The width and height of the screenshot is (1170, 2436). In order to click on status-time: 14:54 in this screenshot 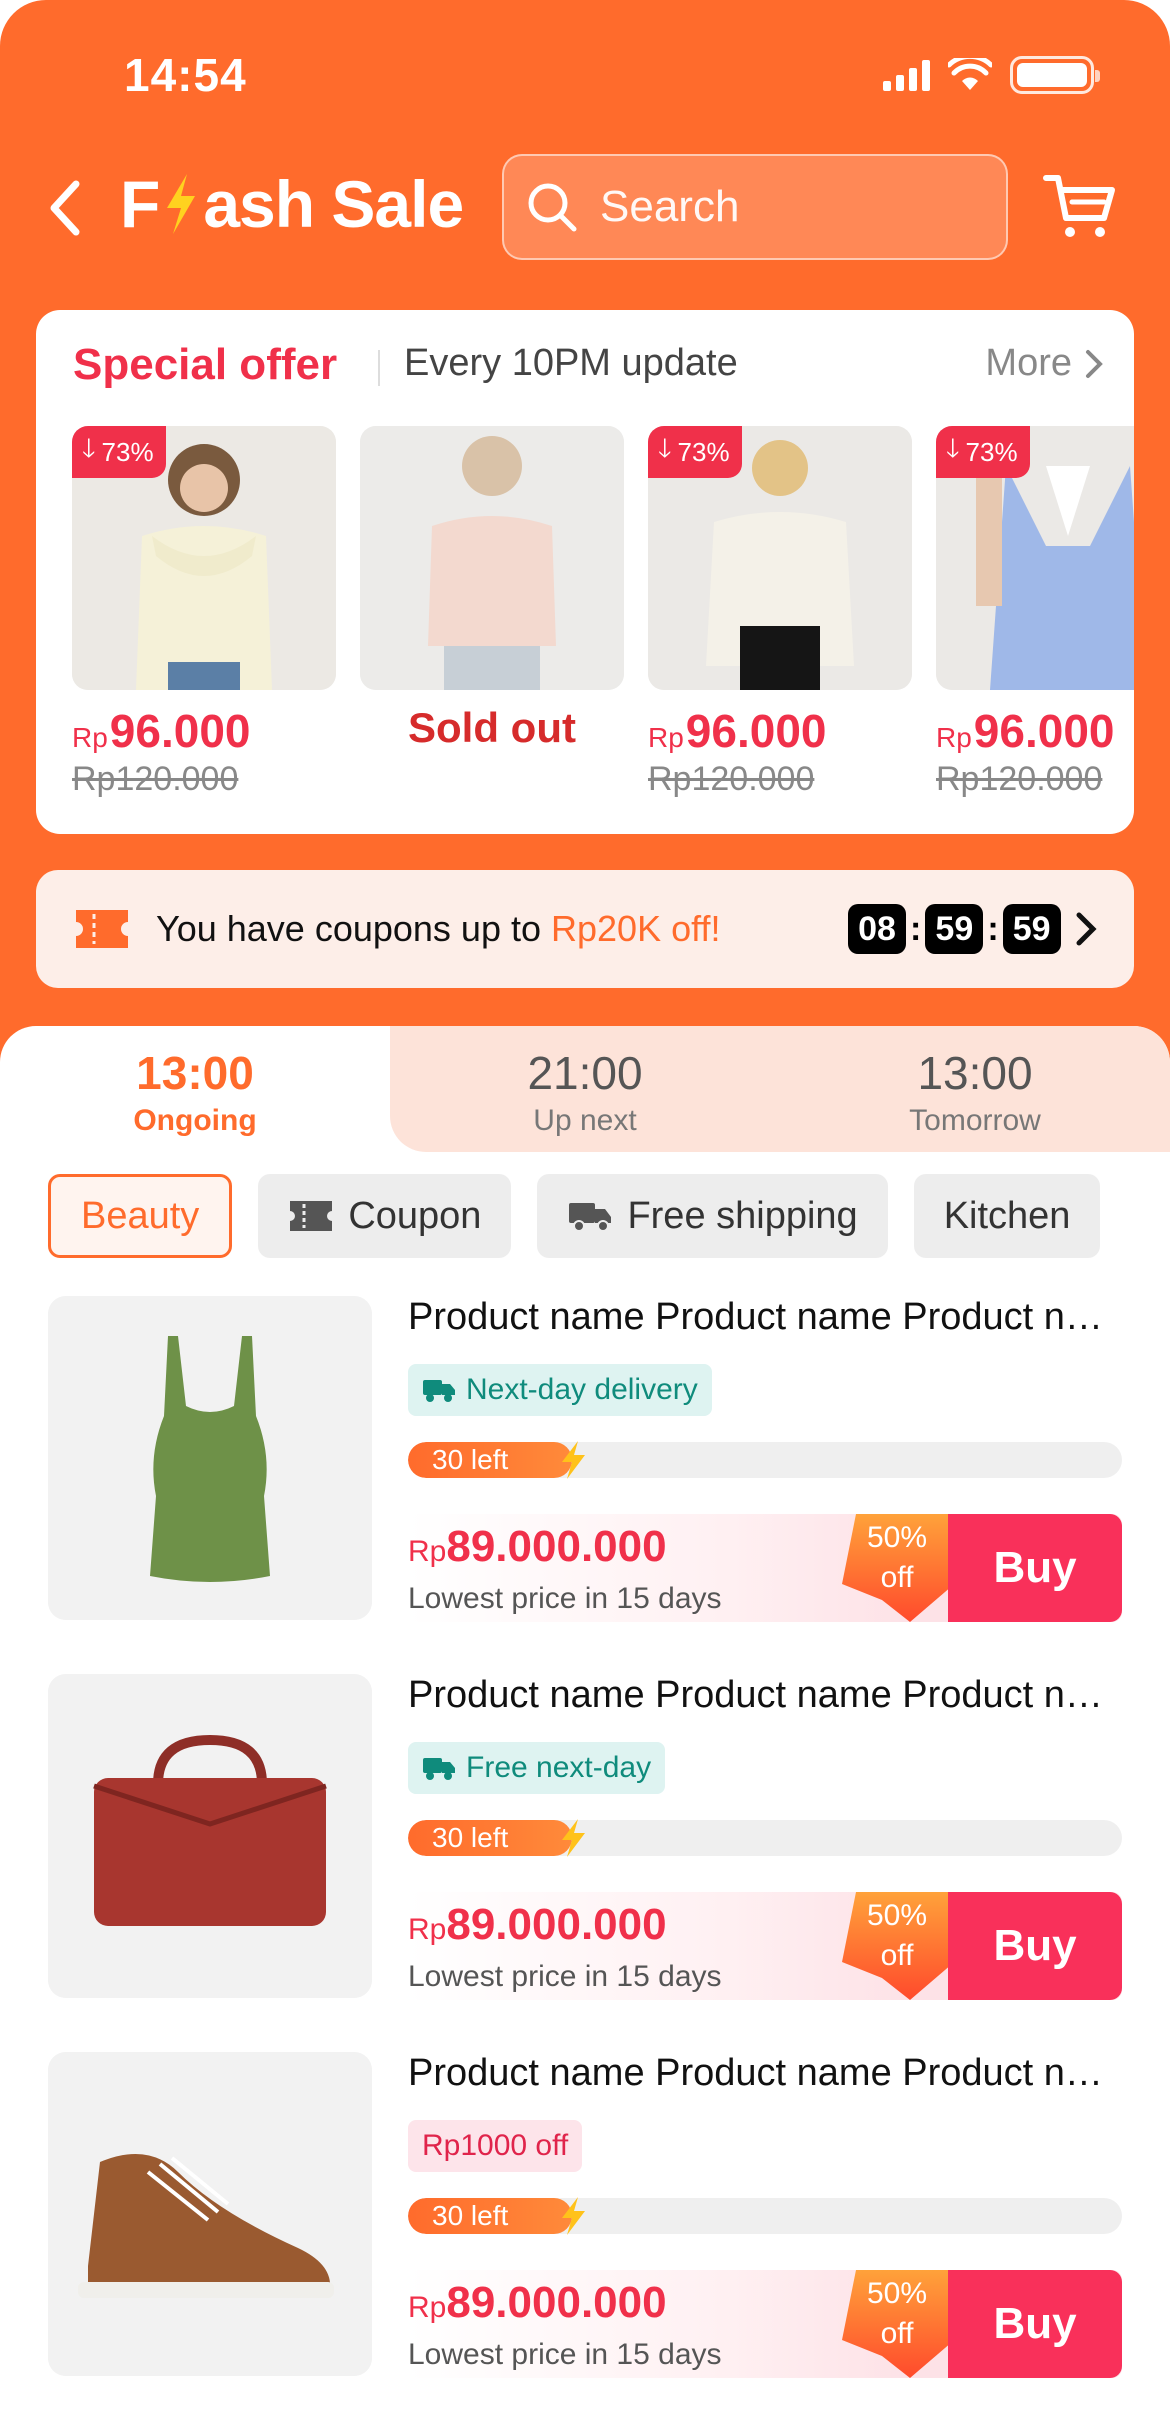, I will do `click(185, 75)`.